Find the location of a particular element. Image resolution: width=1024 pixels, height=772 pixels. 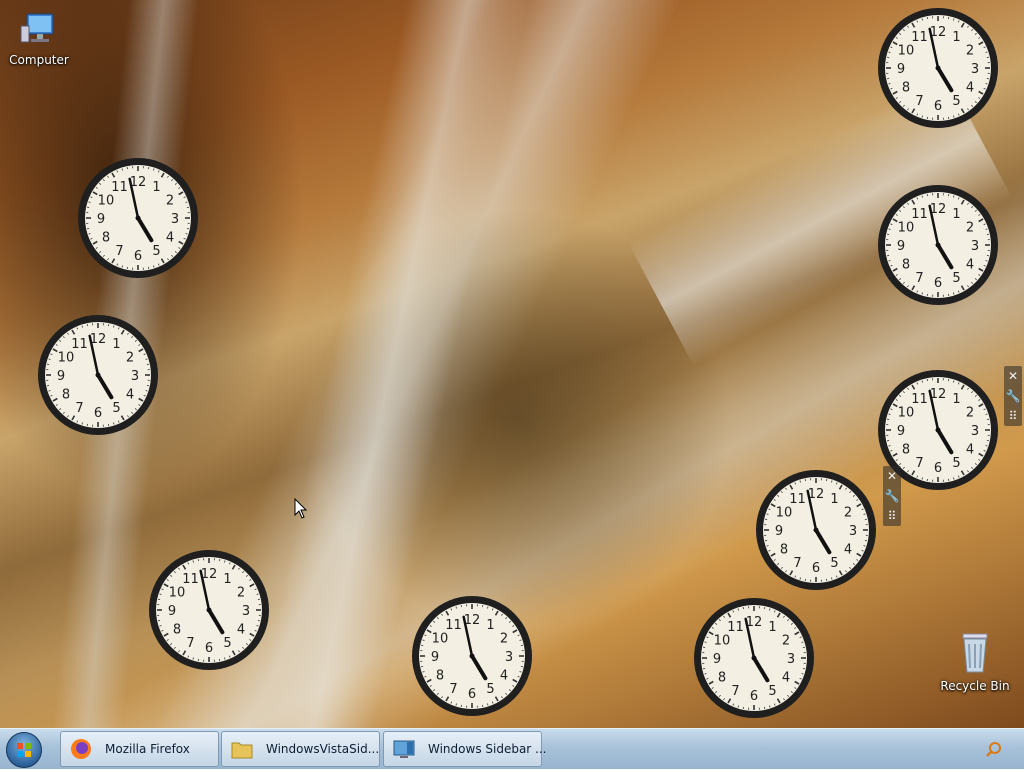

desktop-icon-computer: Computer is located at coordinates (39, 37).